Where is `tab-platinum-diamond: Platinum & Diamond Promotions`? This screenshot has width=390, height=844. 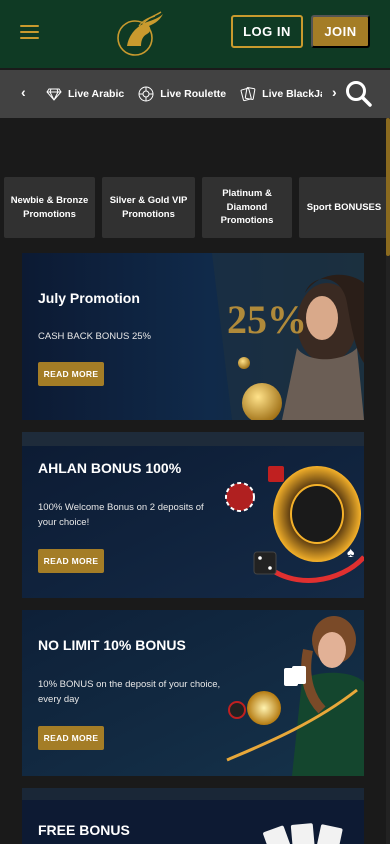 tab-platinum-diamond: Platinum & Diamond Promotions is located at coordinates (247, 207).